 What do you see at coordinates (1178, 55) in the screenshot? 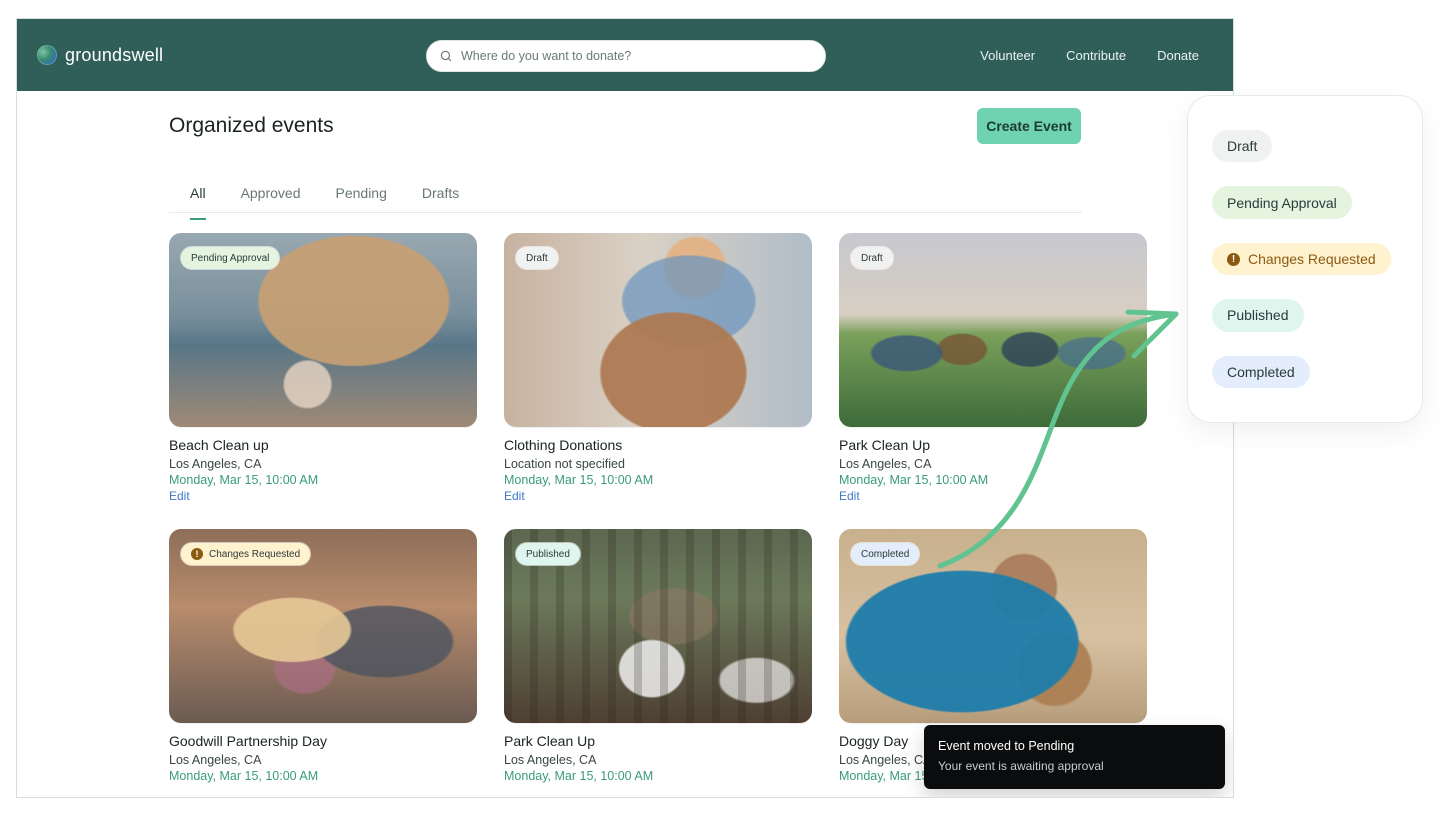
I see `nav-donate: Donate` at bounding box center [1178, 55].